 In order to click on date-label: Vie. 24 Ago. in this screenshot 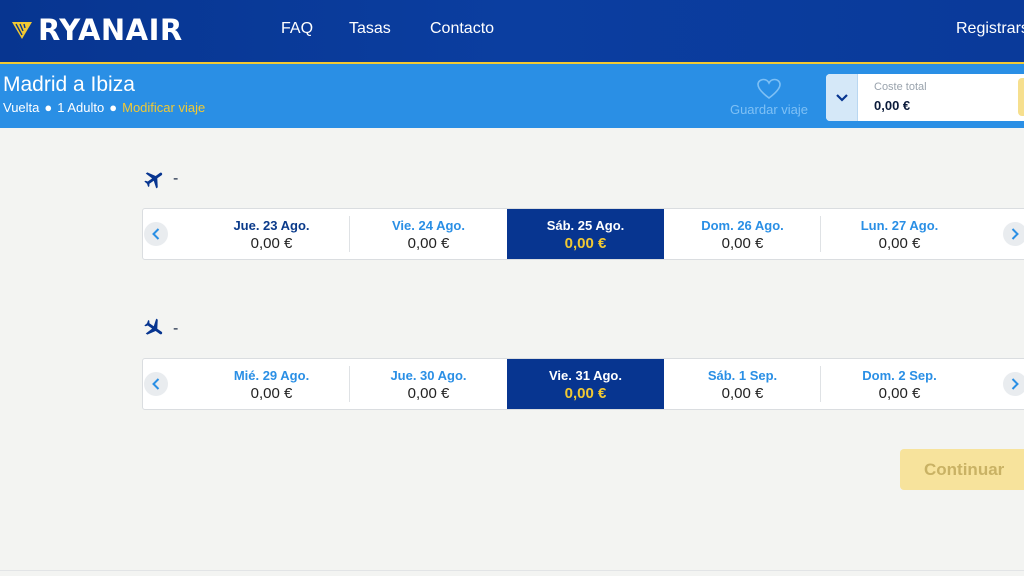, I will do `click(428, 225)`.